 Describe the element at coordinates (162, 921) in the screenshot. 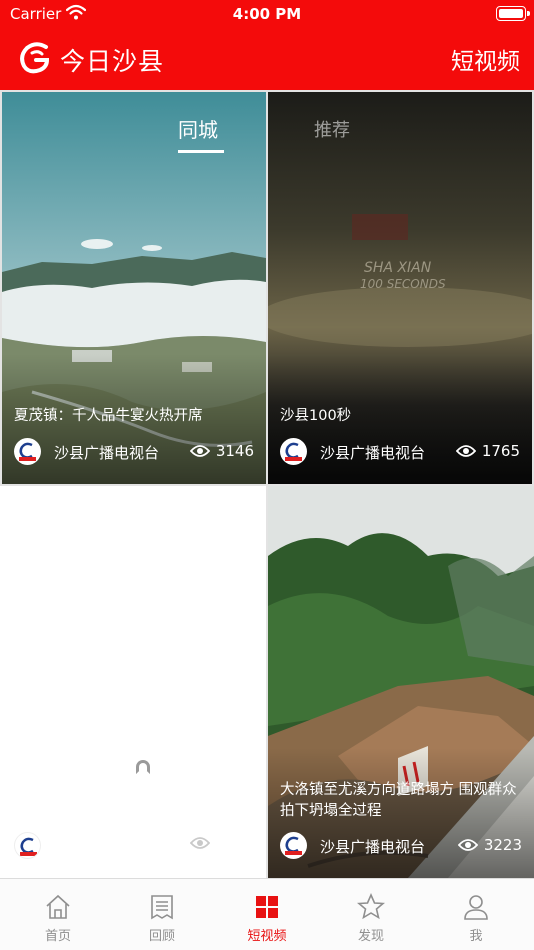

I see `tab-review: 回顾` at that location.